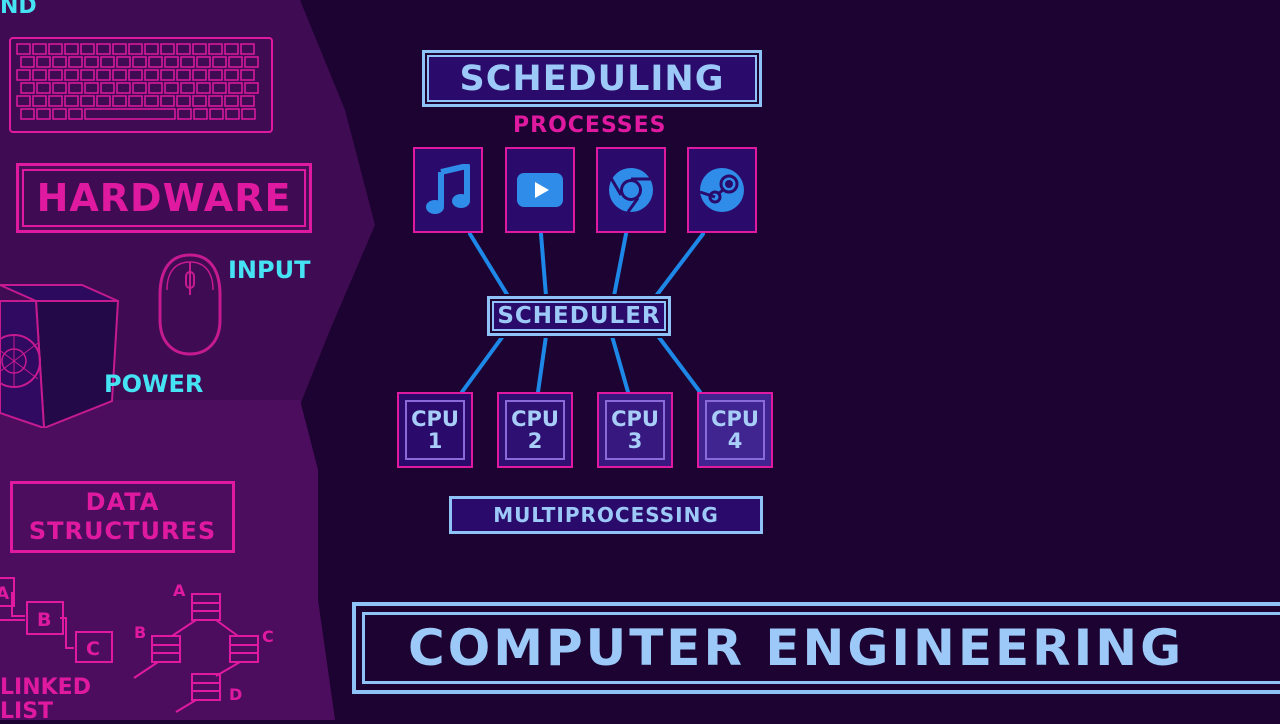 The width and height of the screenshot is (1280, 724). What do you see at coordinates (535, 419) in the screenshot?
I see `cpu-2-label: CPU` at bounding box center [535, 419].